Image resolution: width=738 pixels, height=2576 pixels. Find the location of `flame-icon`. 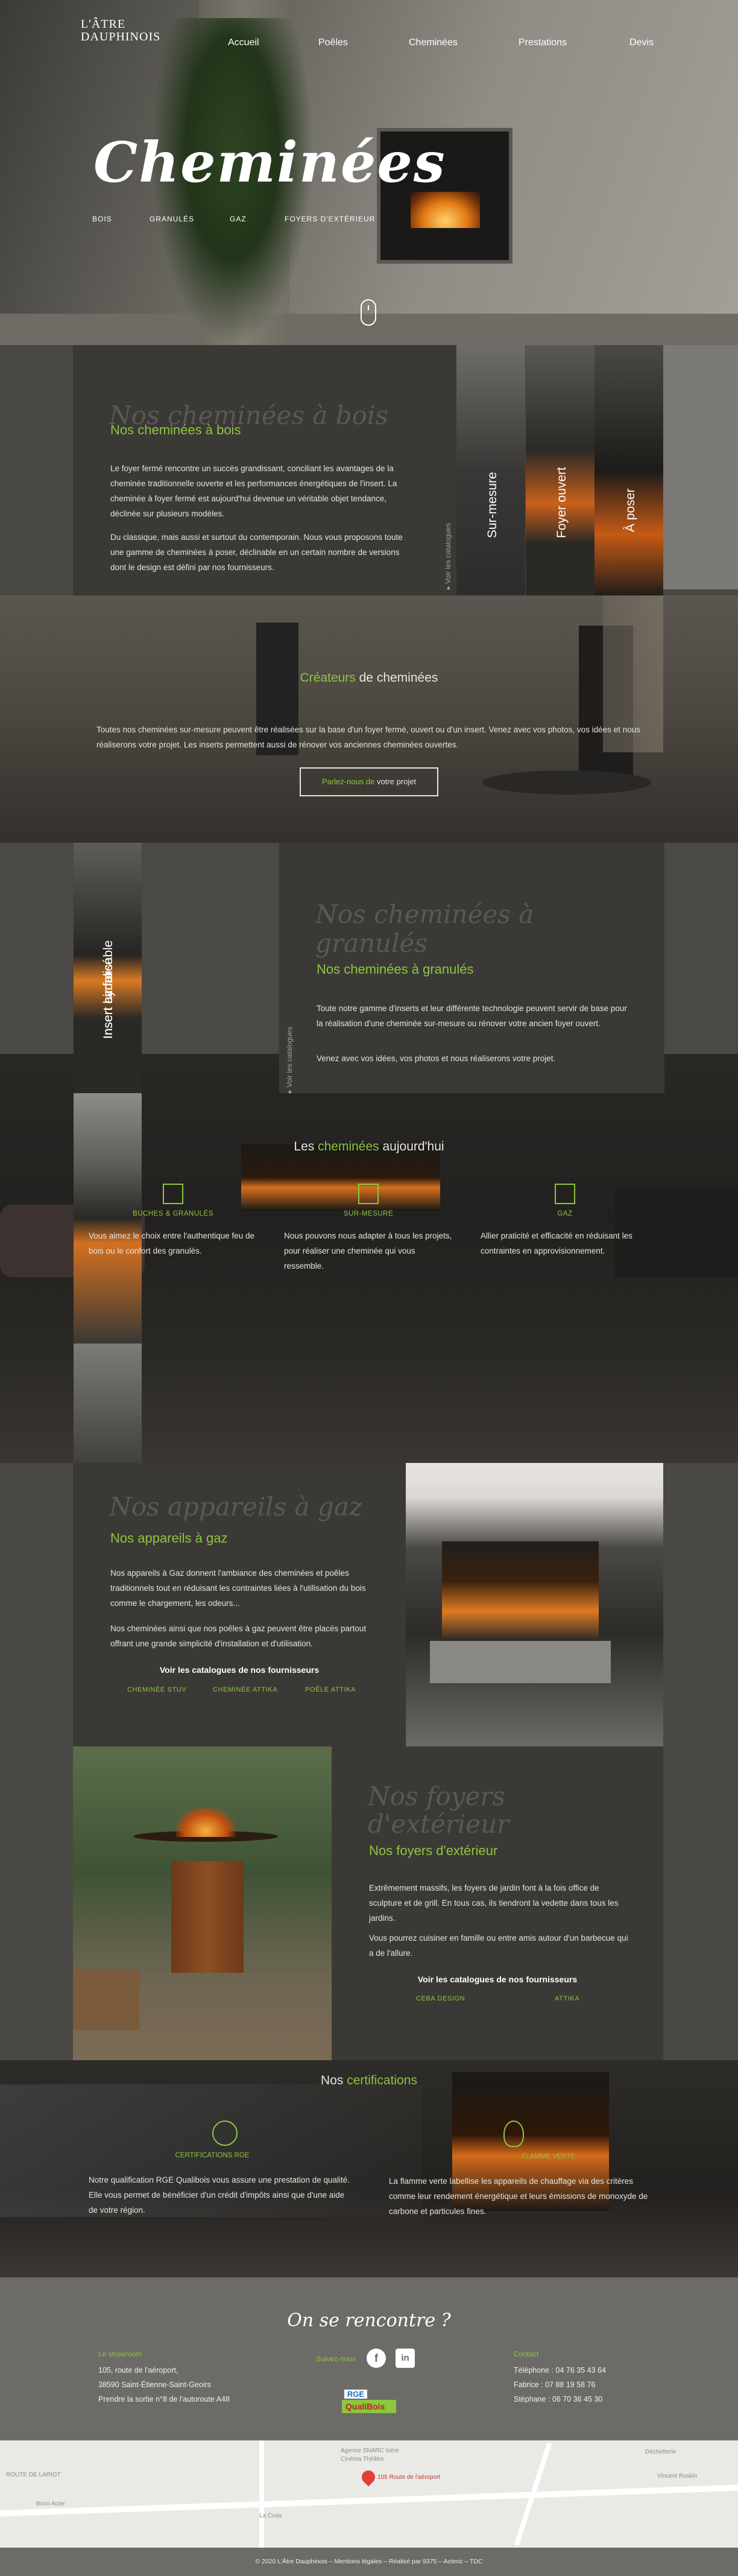

flame-icon is located at coordinates (513, 2134).